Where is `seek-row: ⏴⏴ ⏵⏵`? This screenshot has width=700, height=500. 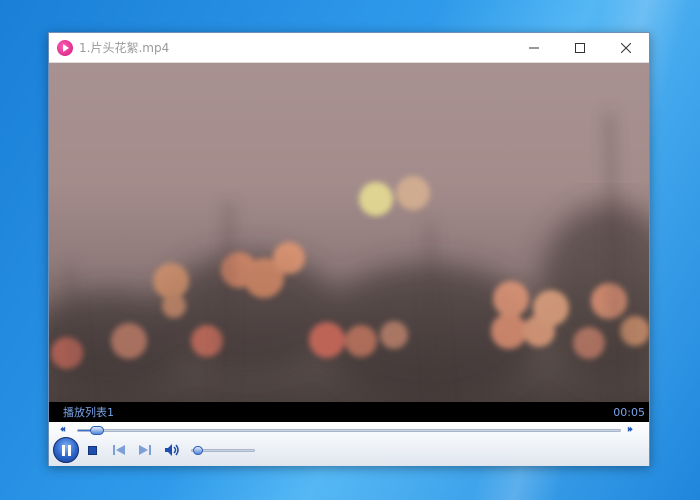 seek-row: ⏴⏴ ⏵⏵ is located at coordinates (349, 430).